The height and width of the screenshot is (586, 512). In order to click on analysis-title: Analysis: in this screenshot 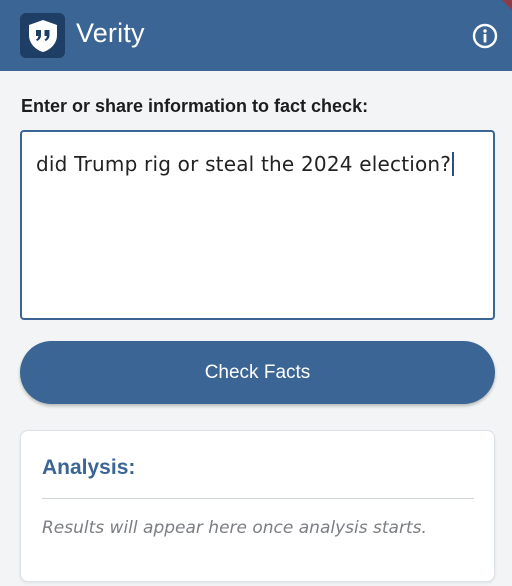, I will do `click(89, 467)`.